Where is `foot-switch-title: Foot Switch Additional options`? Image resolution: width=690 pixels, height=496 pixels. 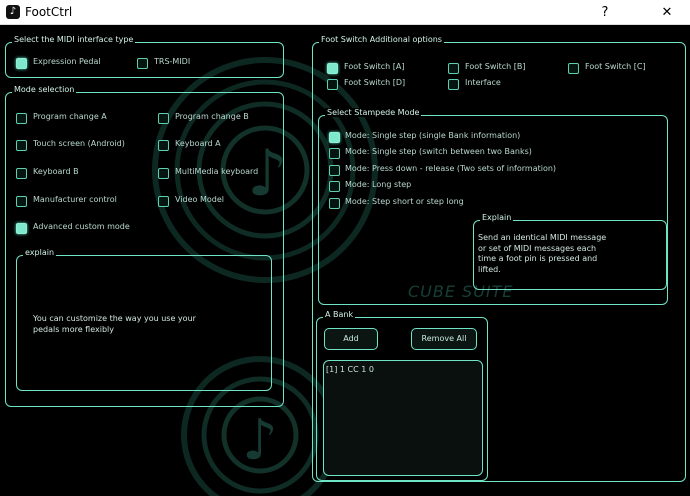
foot-switch-title: Foot Switch Additional options is located at coordinates (381, 39).